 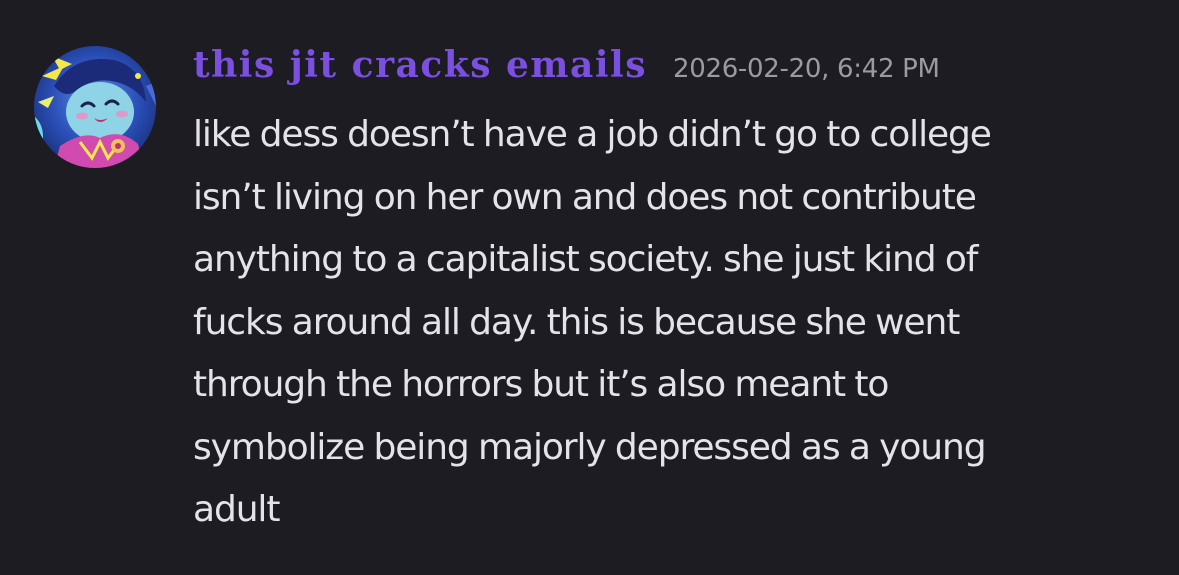 What do you see at coordinates (420, 65) in the screenshot?
I see `username: this jit cracks emails` at bounding box center [420, 65].